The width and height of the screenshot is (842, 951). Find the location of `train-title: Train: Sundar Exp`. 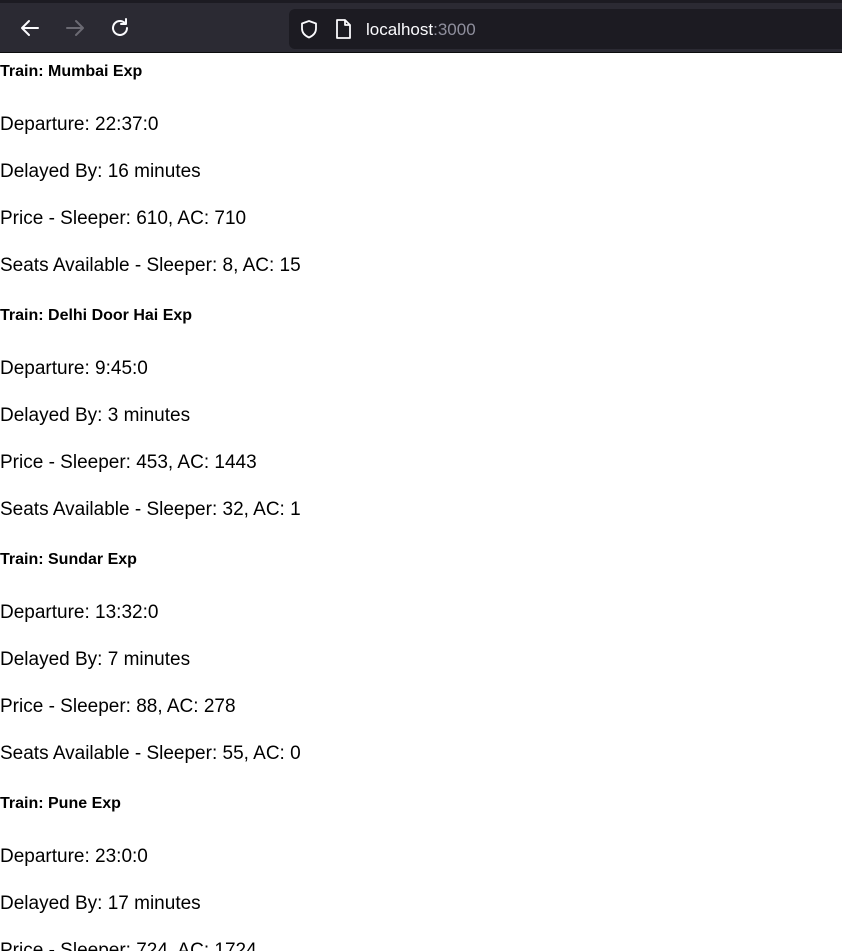

train-title: Train: Sundar Exp is located at coordinates (68, 559).